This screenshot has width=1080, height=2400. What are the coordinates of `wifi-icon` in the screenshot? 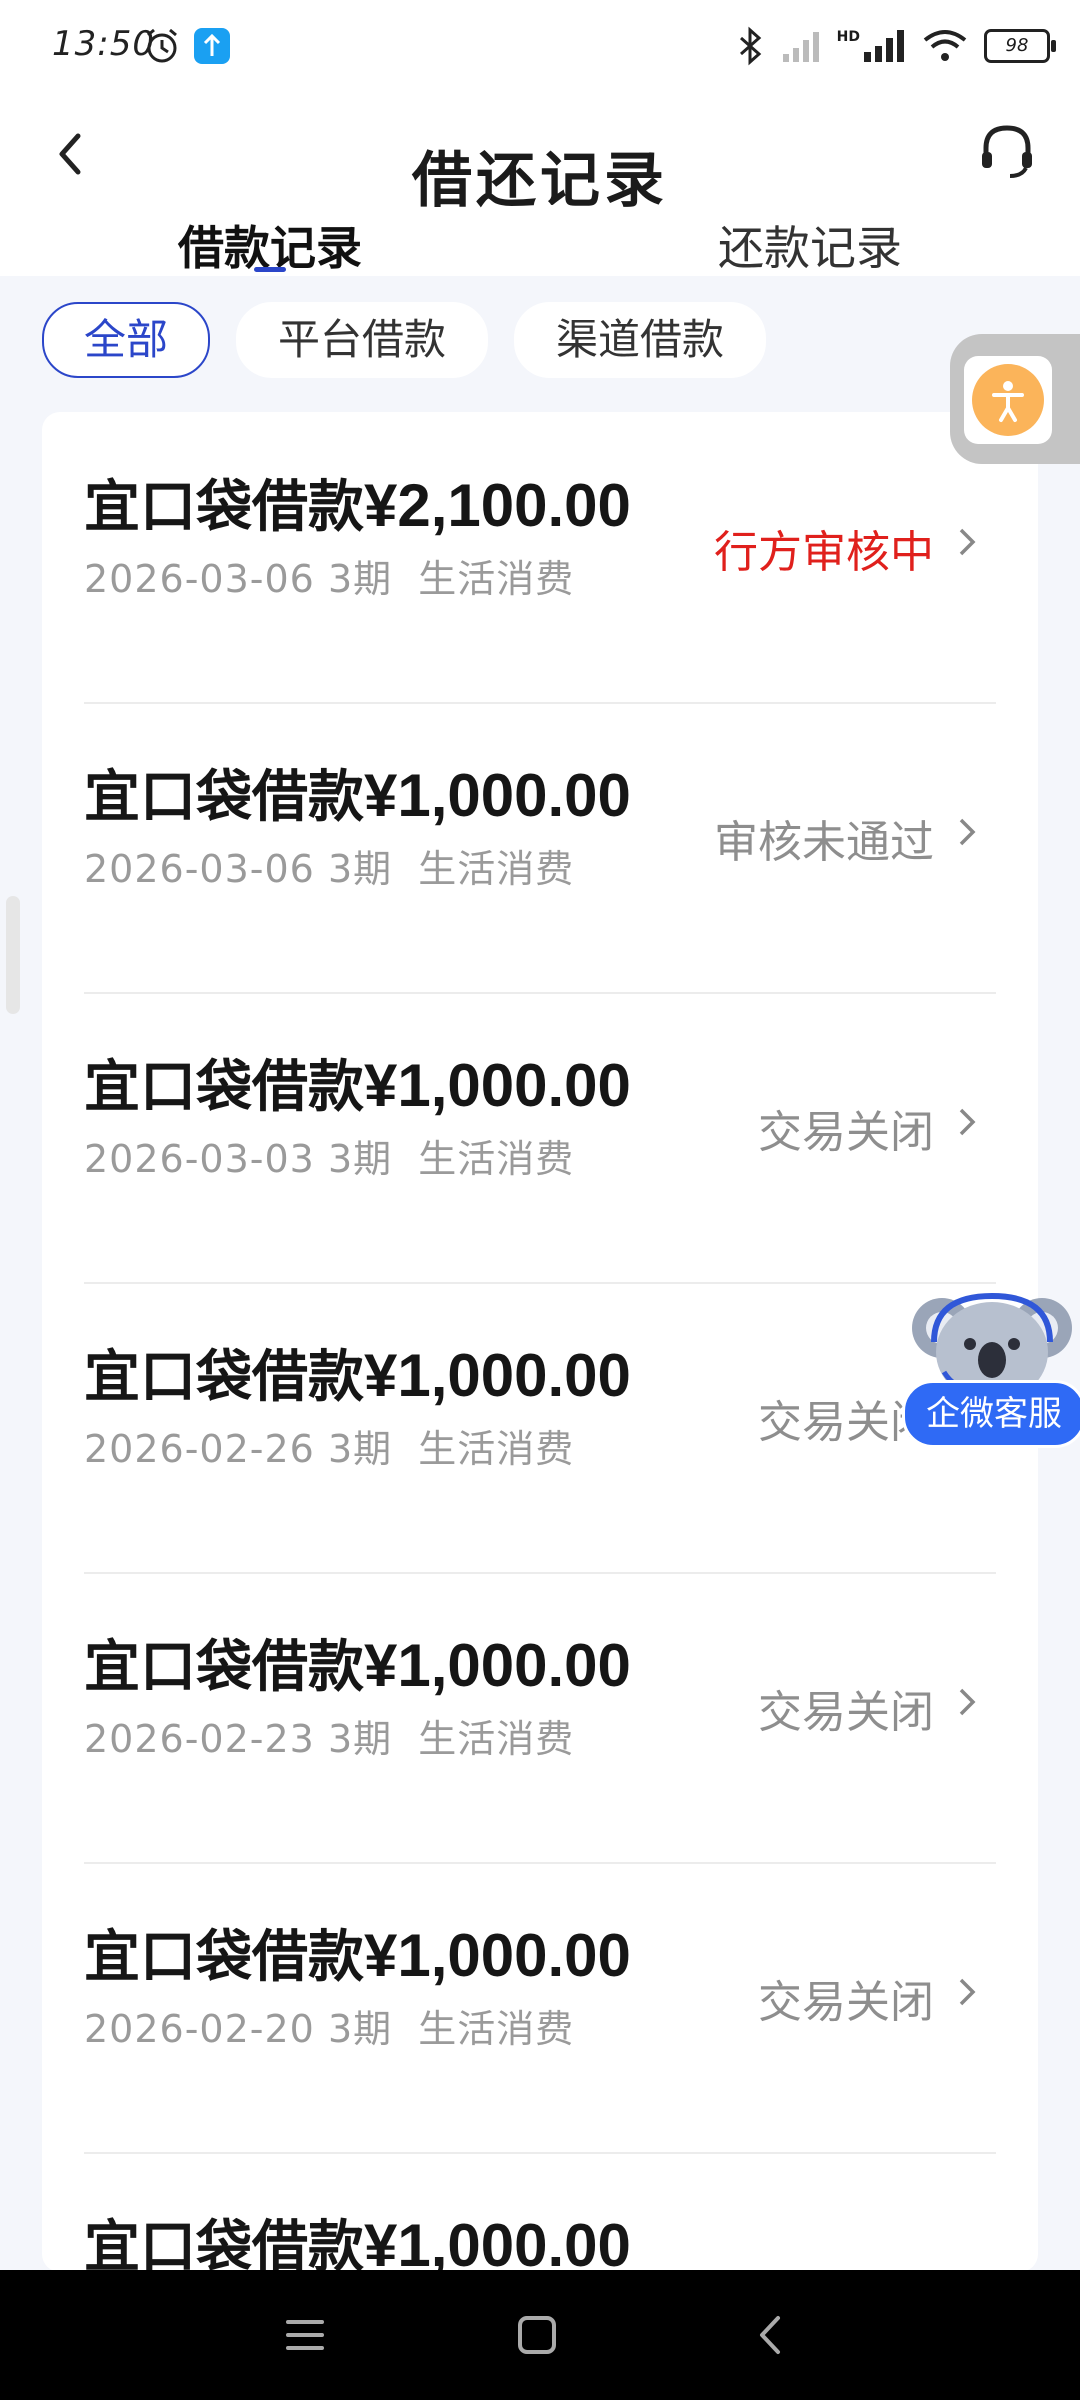 It's located at (945, 45).